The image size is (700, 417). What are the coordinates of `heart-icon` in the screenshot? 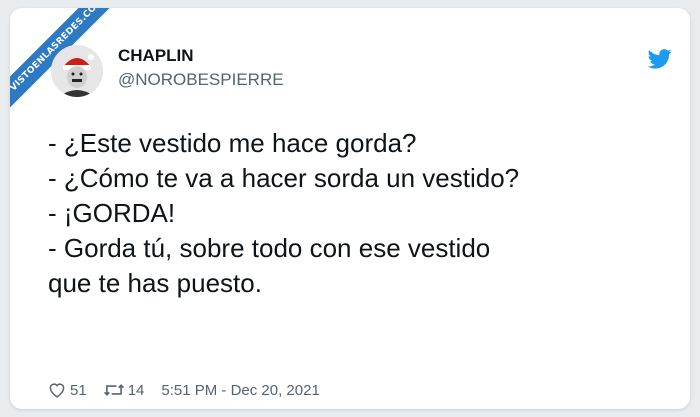 It's located at (57, 390).